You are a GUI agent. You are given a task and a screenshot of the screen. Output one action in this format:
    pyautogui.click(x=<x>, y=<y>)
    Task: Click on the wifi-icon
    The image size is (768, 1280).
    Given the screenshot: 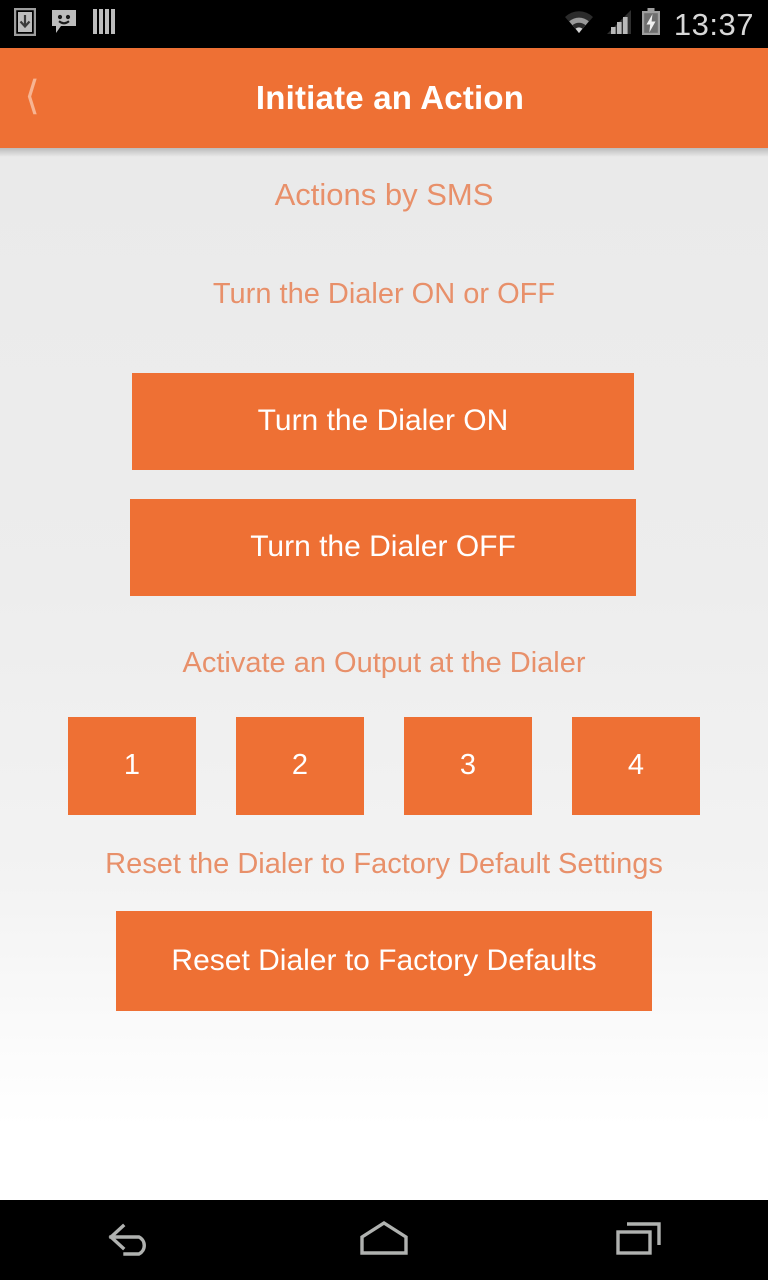 What is the action you would take?
    pyautogui.click(x=579, y=24)
    